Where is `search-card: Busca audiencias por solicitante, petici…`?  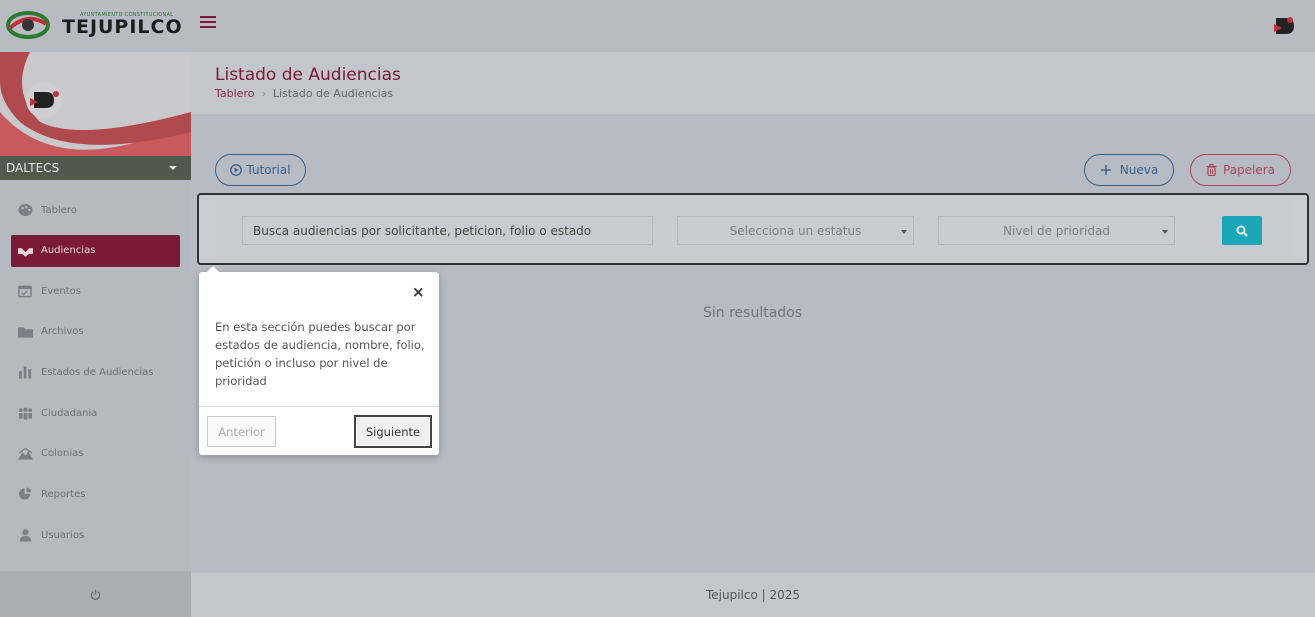 search-card: Busca audiencias por solicitante, petici… is located at coordinates (753, 230).